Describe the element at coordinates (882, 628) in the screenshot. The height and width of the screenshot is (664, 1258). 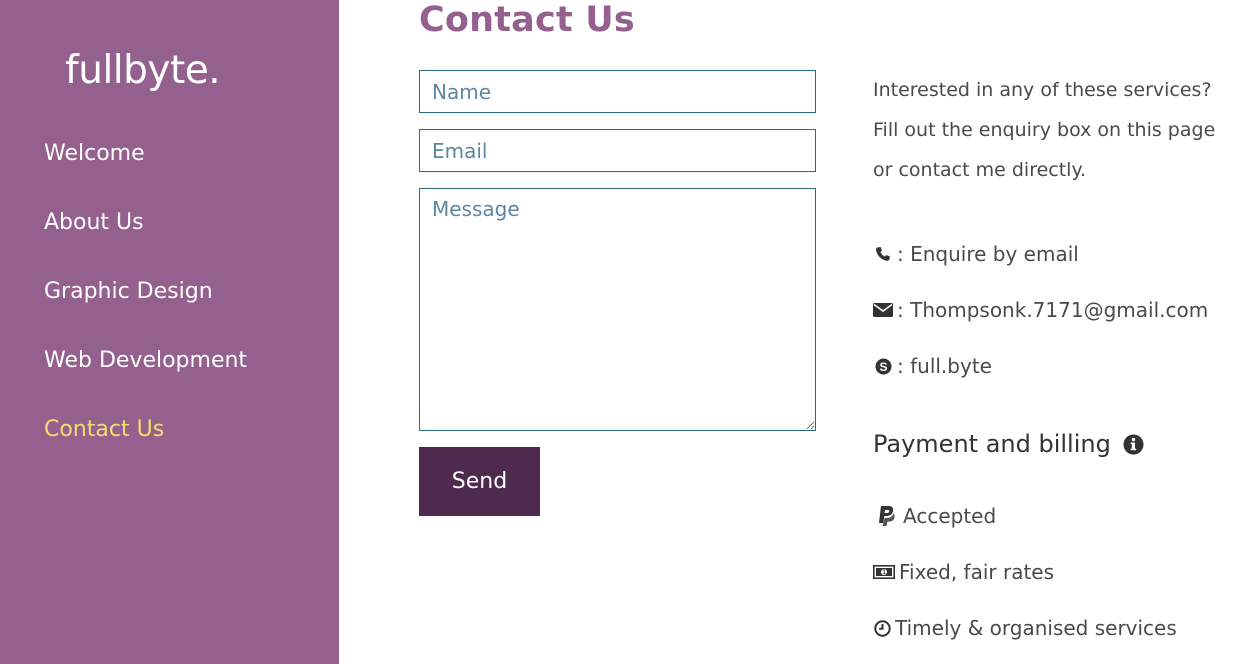
I see `clock-icon` at that location.